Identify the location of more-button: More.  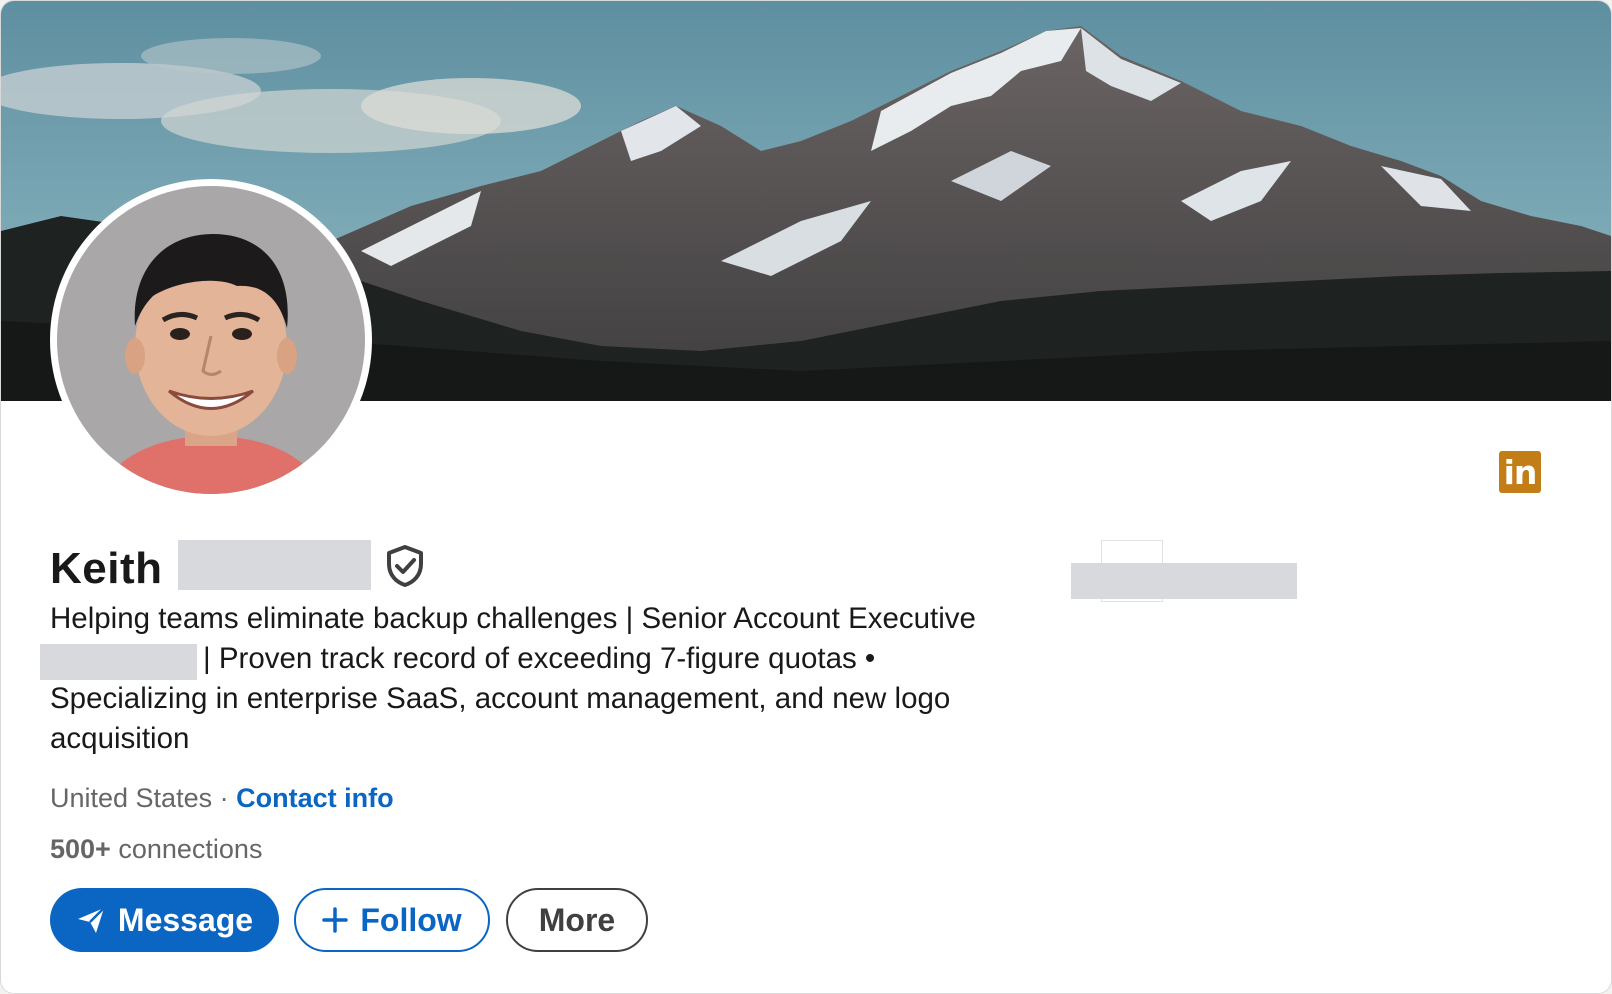
(577, 920).